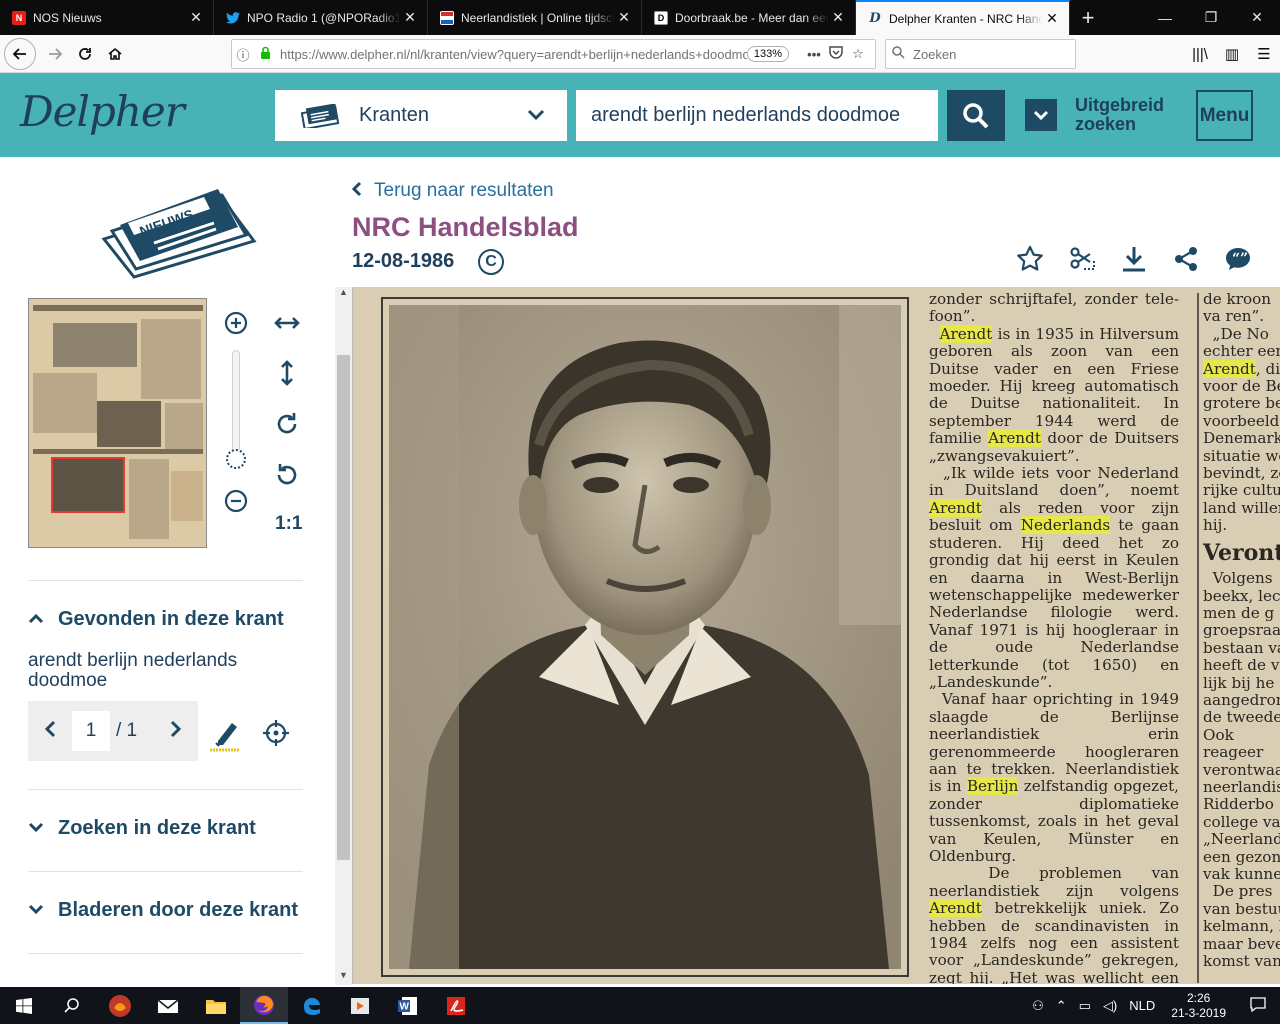 This screenshot has height=1024, width=1280. Describe the element at coordinates (343, 977) in the screenshot. I see `scroll-down-arrow: ▼` at that location.